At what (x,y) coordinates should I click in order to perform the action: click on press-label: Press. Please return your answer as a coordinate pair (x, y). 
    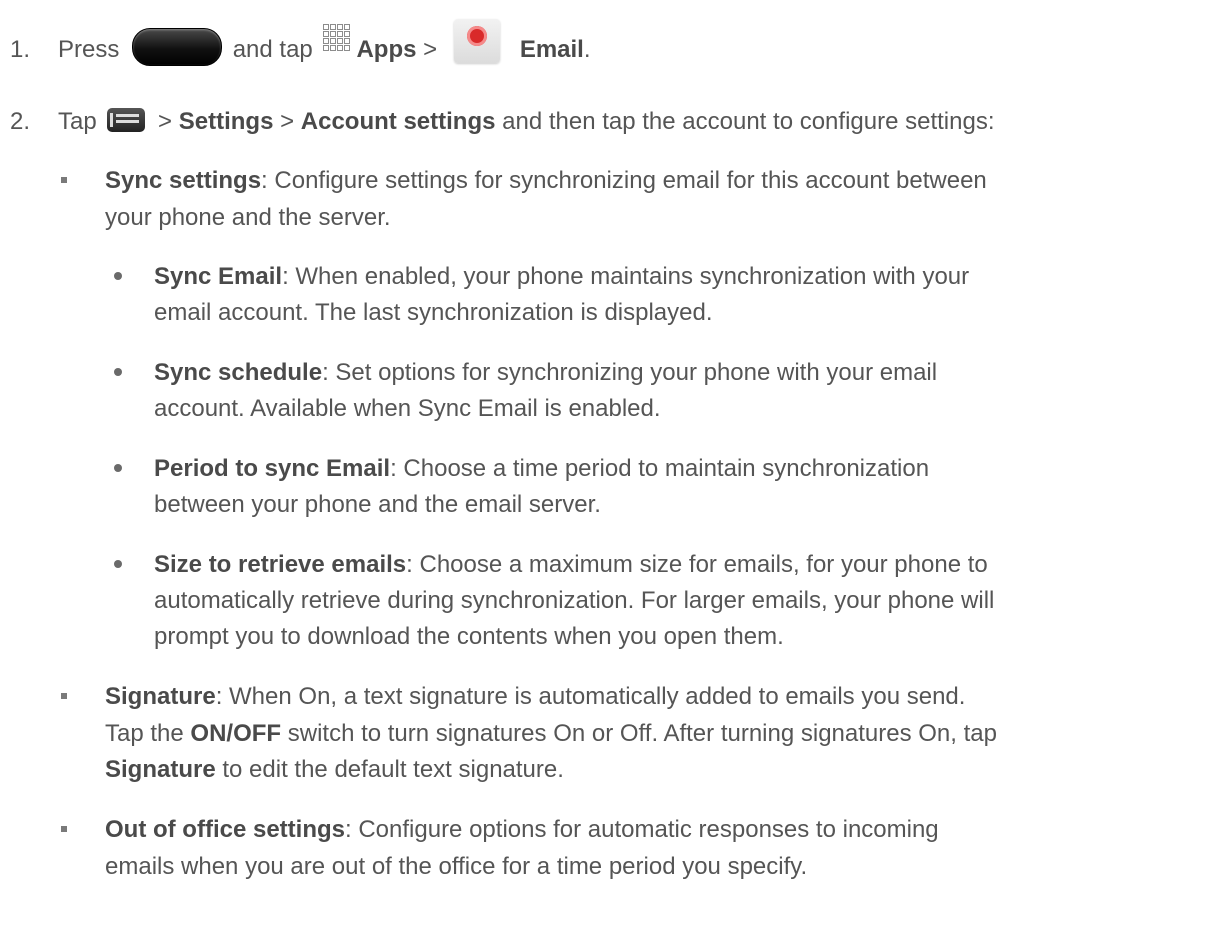
    Looking at the image, I should click on (89, 49).